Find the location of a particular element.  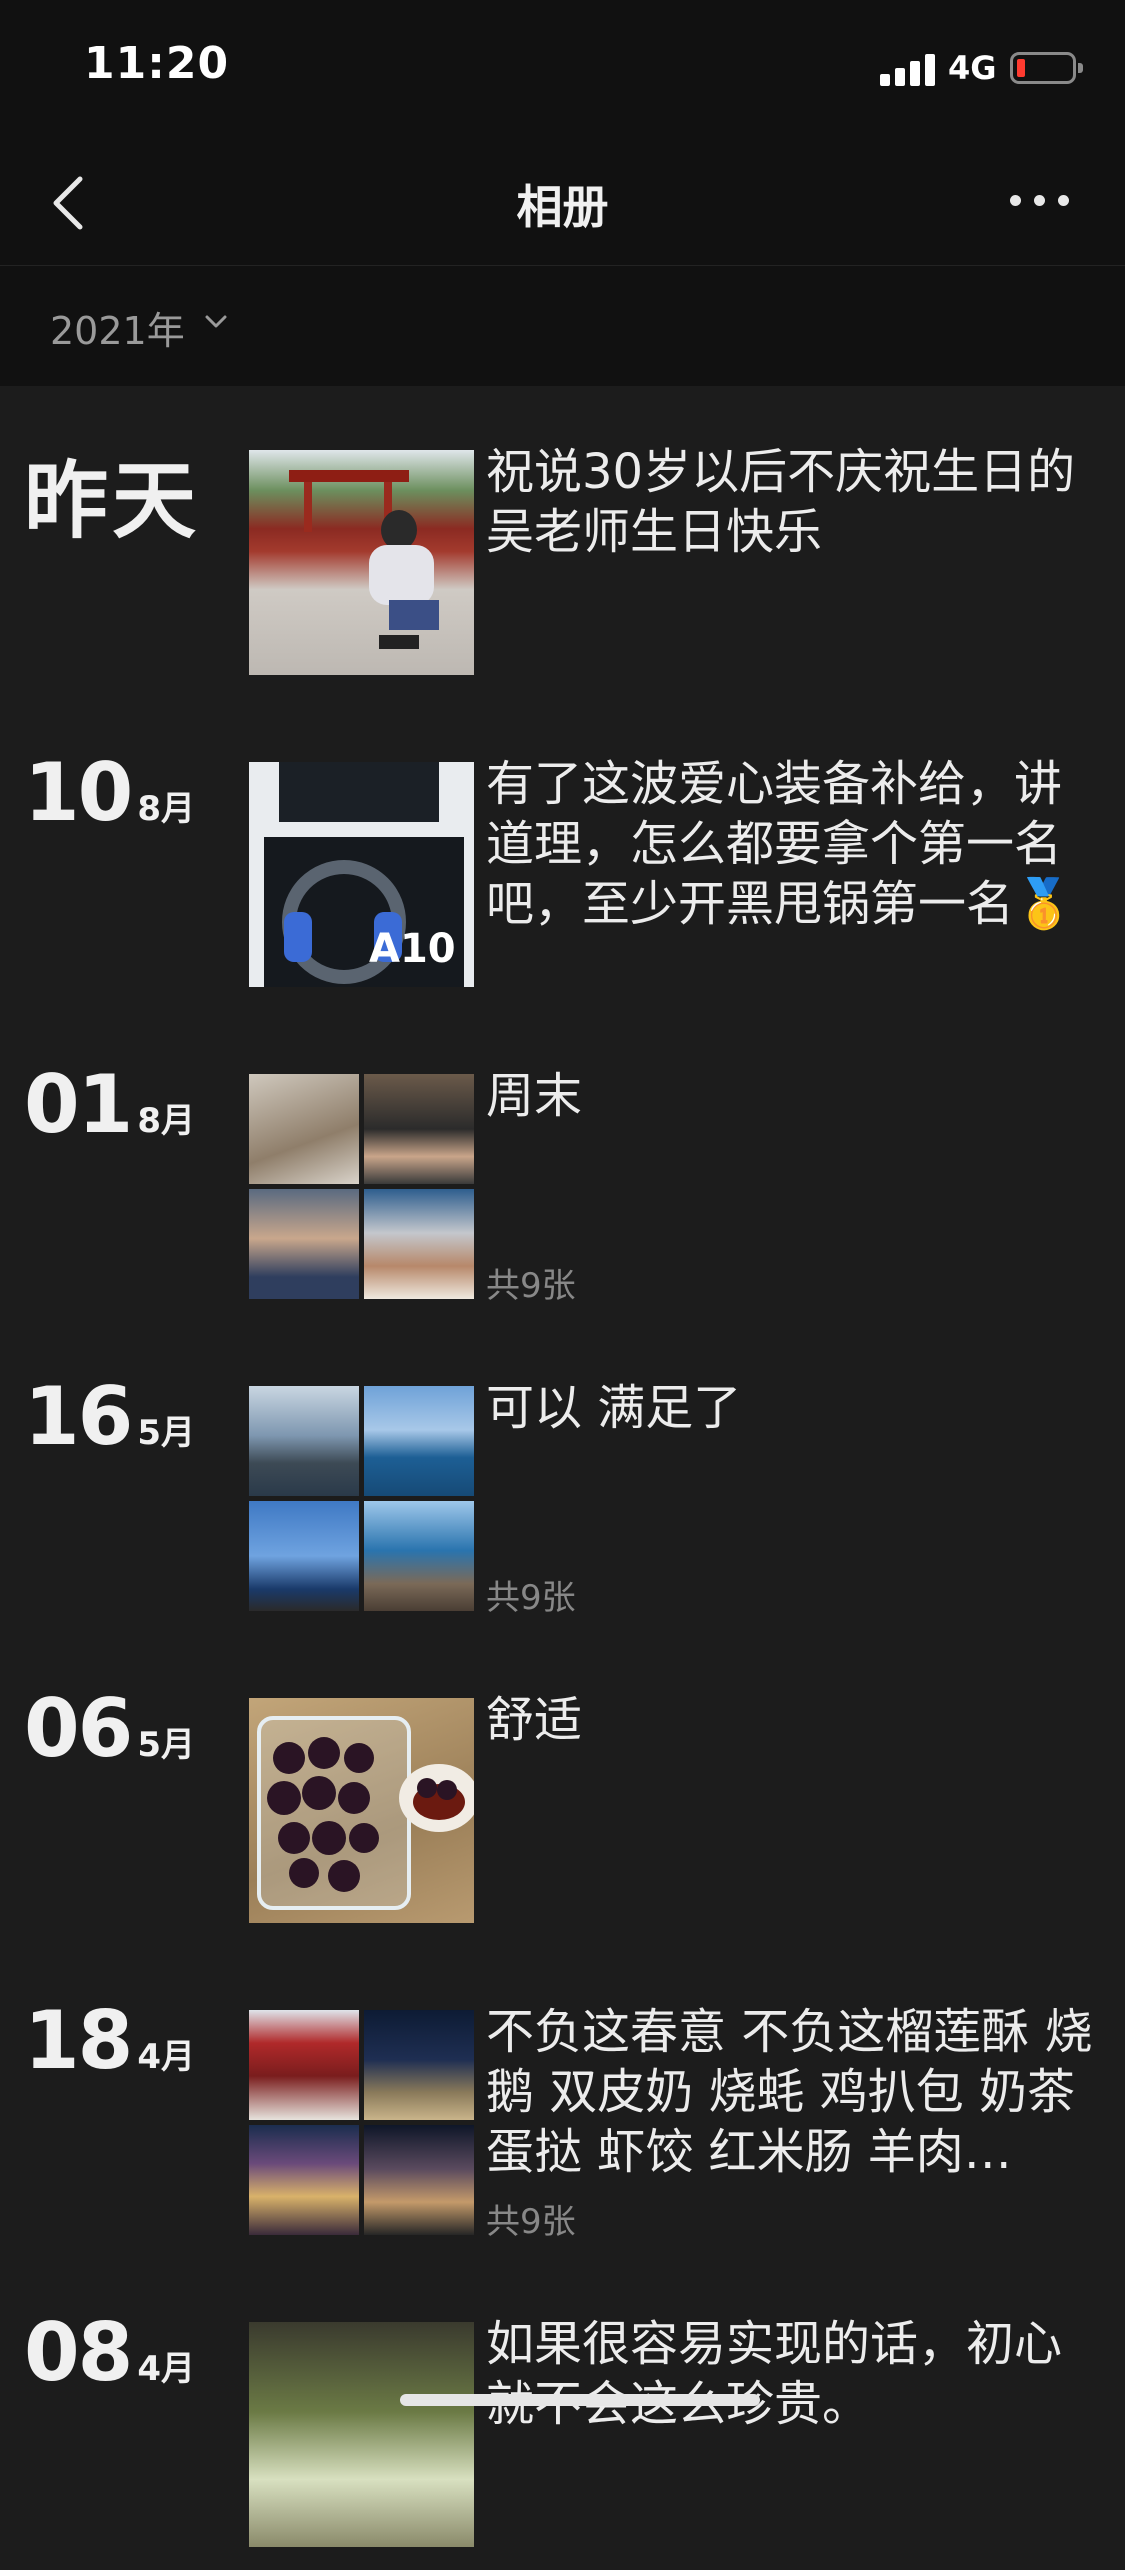

entry-caption: 可以 满足了 is located at coordinates (614, 1408).